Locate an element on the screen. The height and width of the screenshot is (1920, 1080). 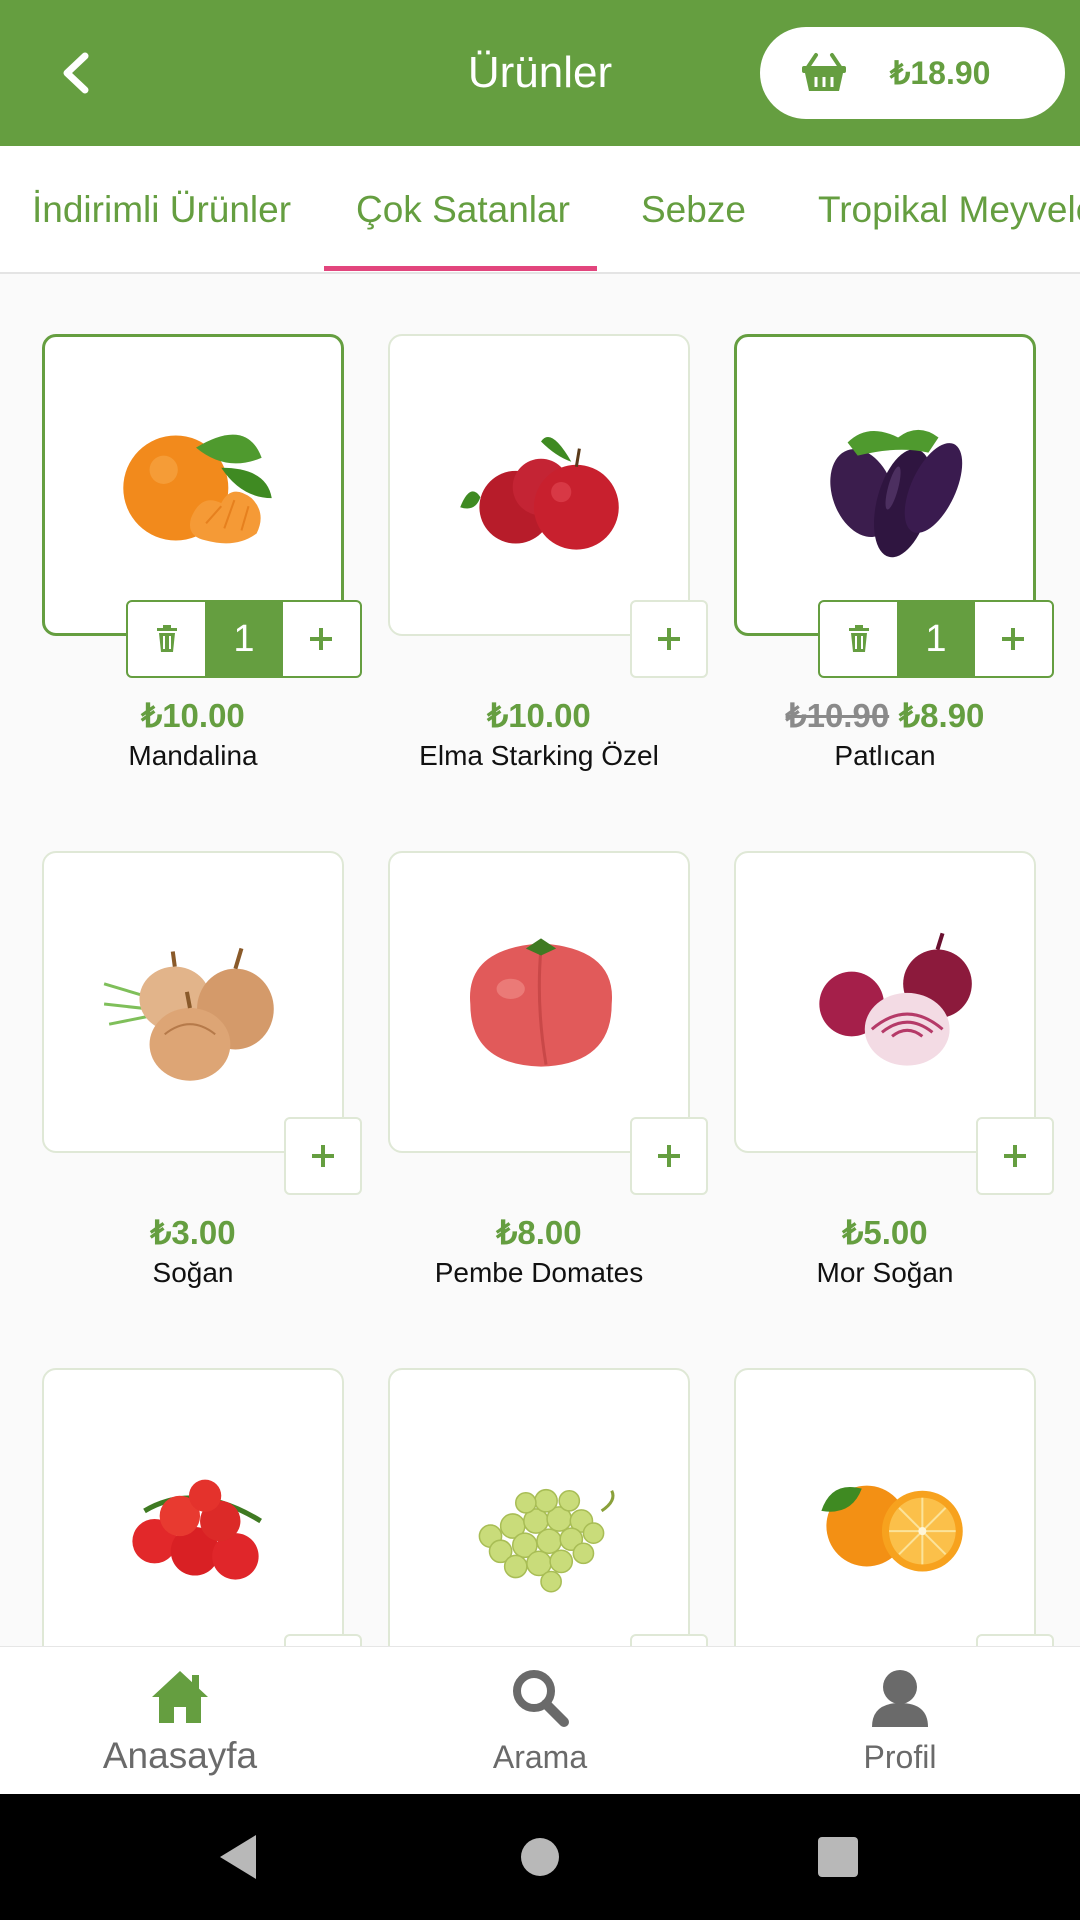
tab-indicator is located at coordinates (460, 268).